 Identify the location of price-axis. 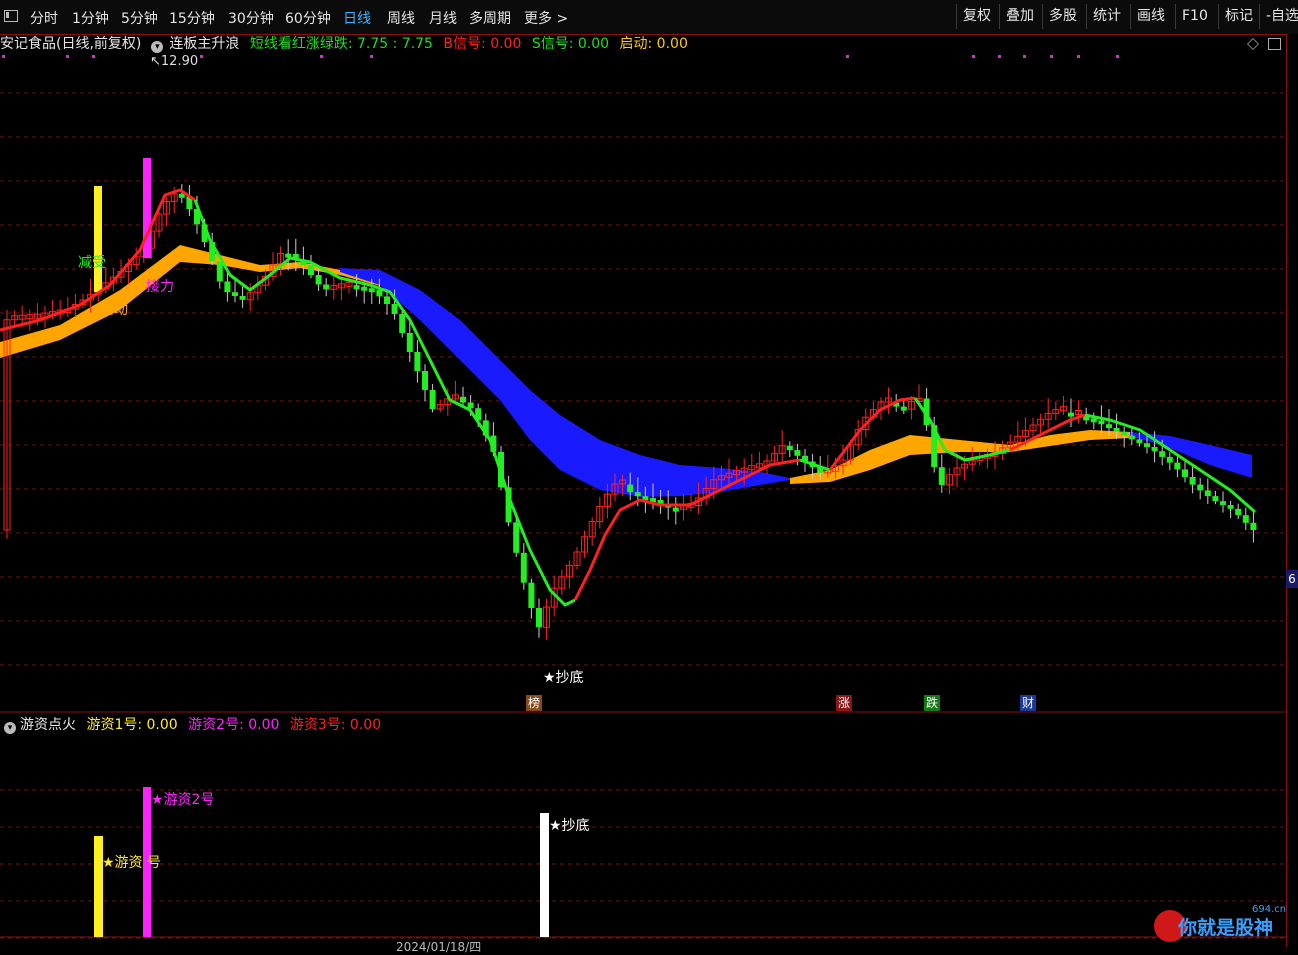
(1292, 490).